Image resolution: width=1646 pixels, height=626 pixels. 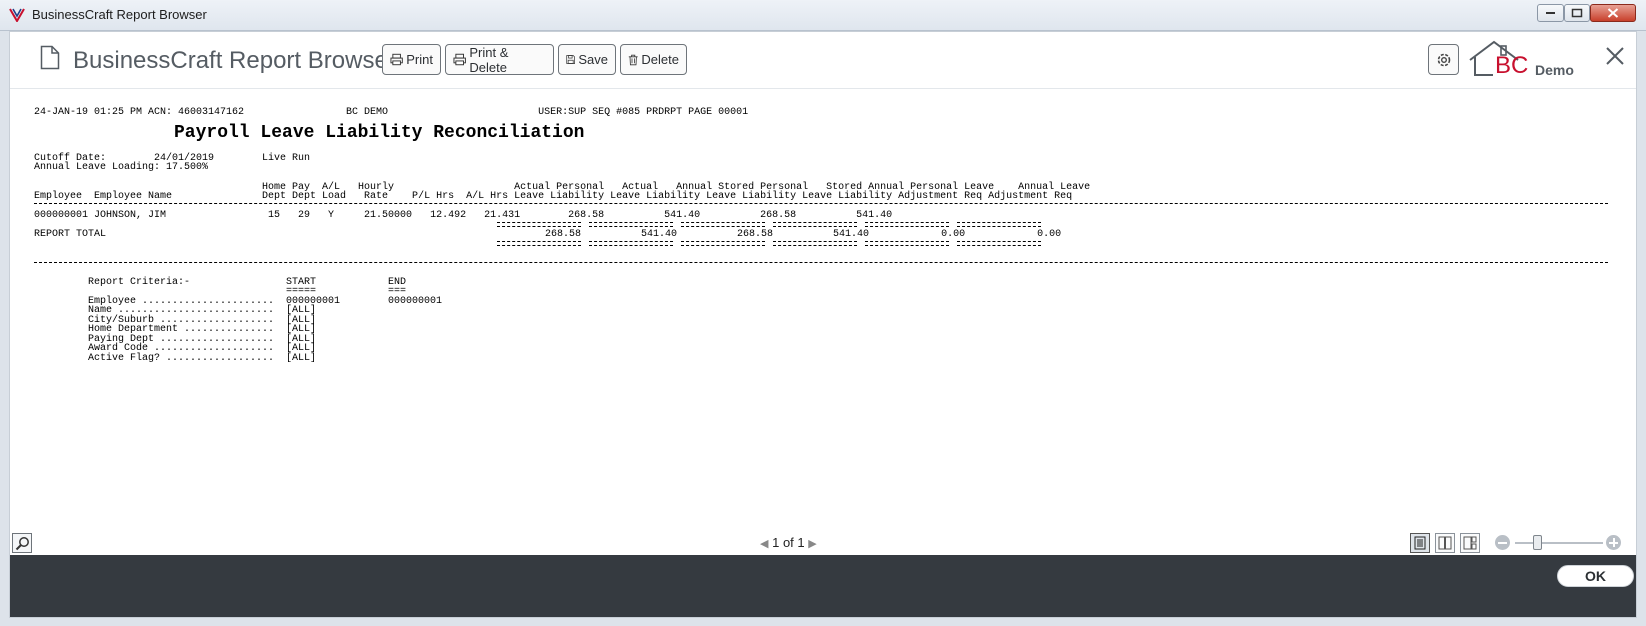 What do you see at coordinates (823, 586) in the screenshot?
I see `footer-bar: OK` at bounding box center [823, 586].